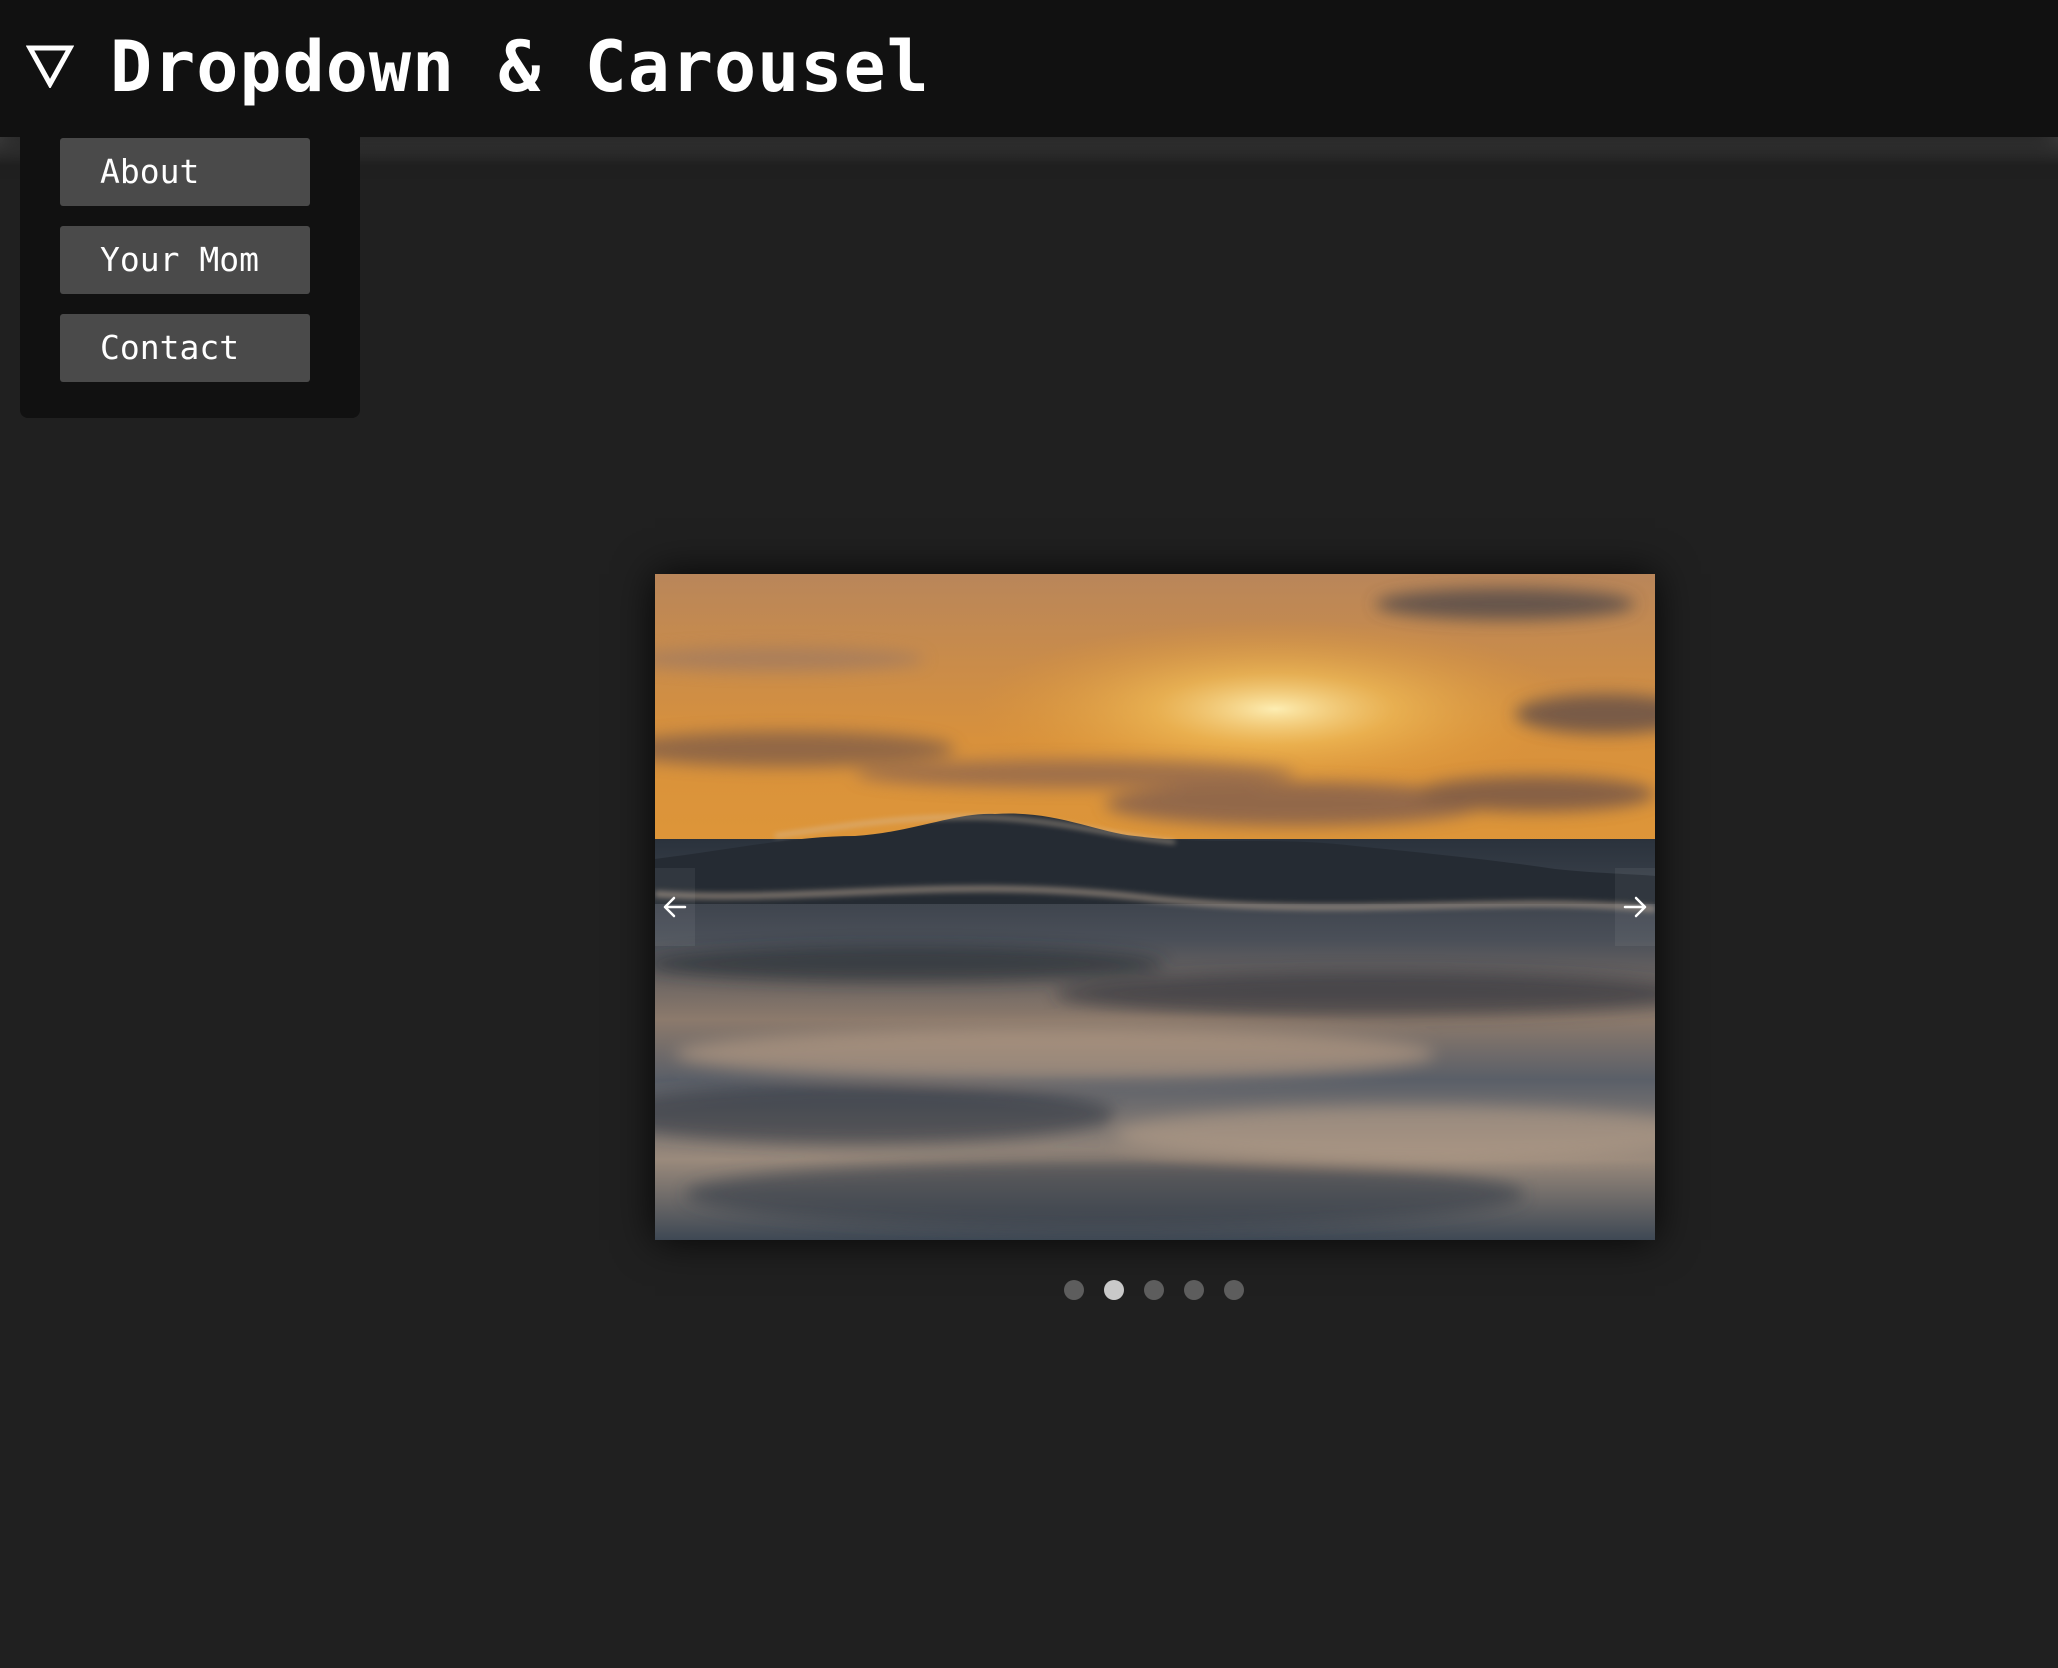 The width and height of the screenshot is (2058, 1668). I want to click on menu-item-about: About, so click(185, 172).